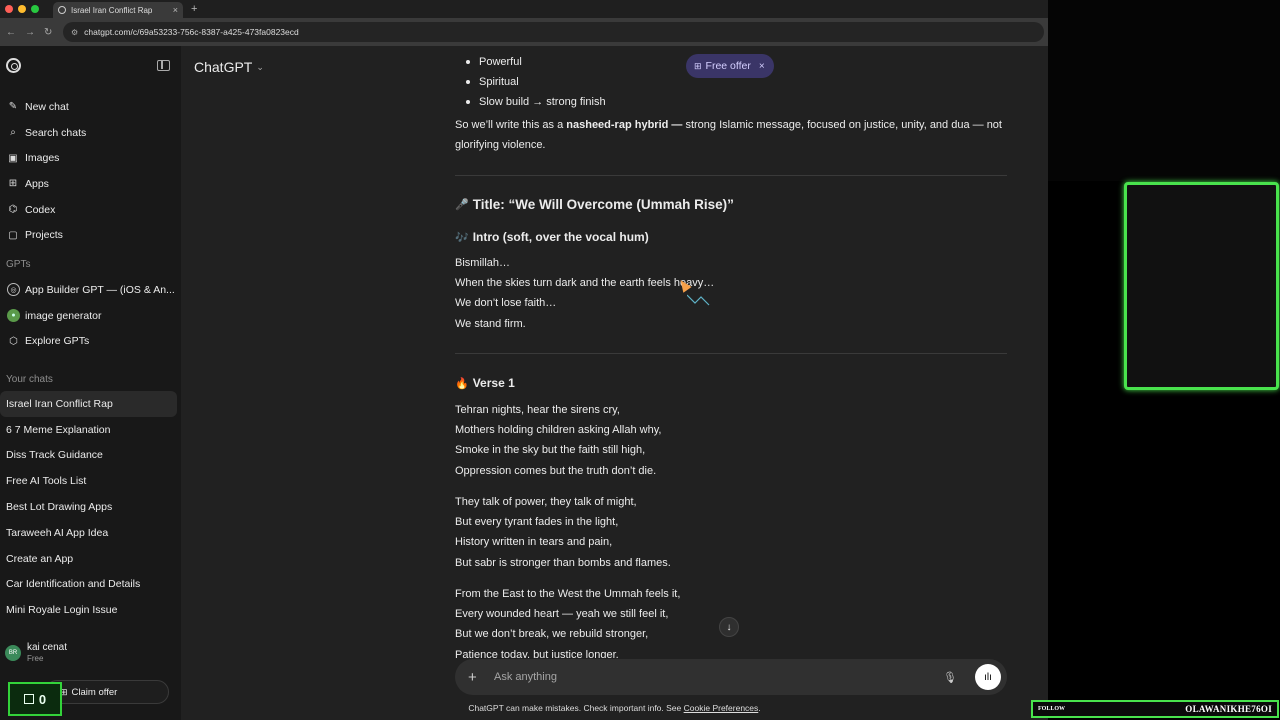 The height and width of the screenshot is (720, 1280). Describe the element at coordinates (88, 559) in the screenshot. I see `chat-item: Create an App` at that location.